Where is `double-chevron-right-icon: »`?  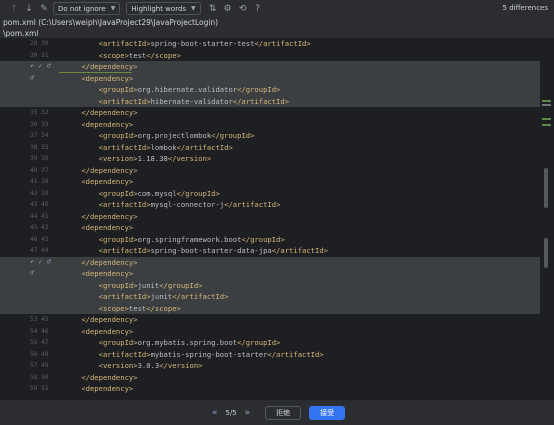
double-chevron-right-icon: » is located at coordinates (248, 413).